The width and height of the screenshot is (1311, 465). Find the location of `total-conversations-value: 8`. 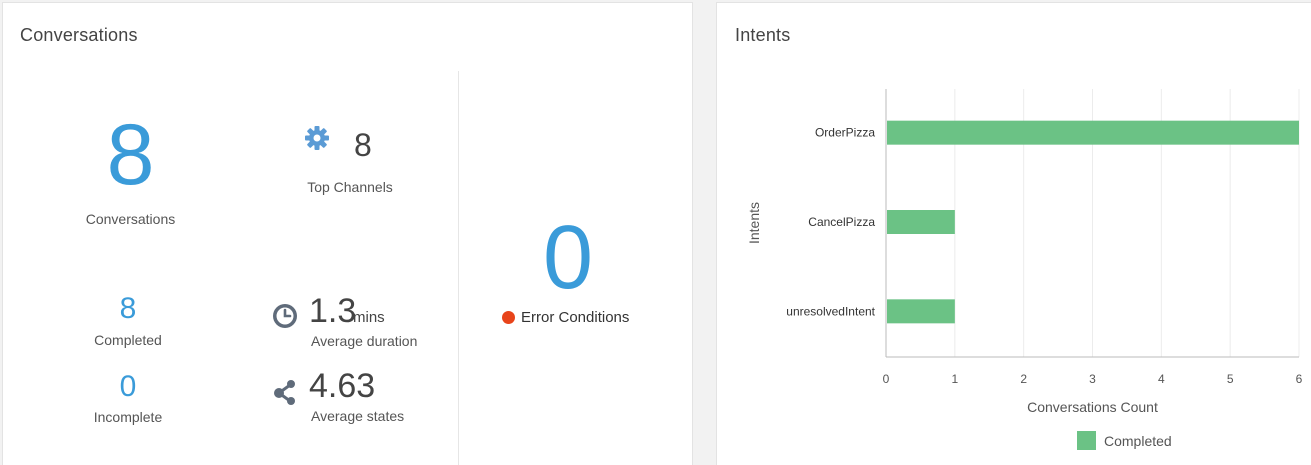

total-conversations-value: 8 is located at coordinates (130, 155).